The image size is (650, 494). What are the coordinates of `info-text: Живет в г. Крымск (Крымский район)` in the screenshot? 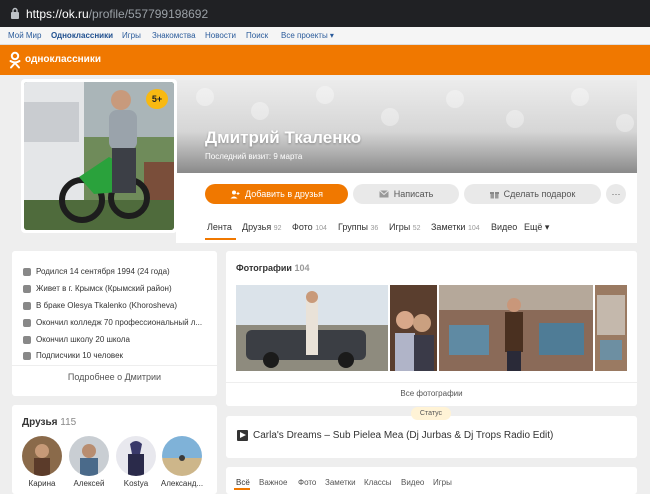 It's located at (104, 288).